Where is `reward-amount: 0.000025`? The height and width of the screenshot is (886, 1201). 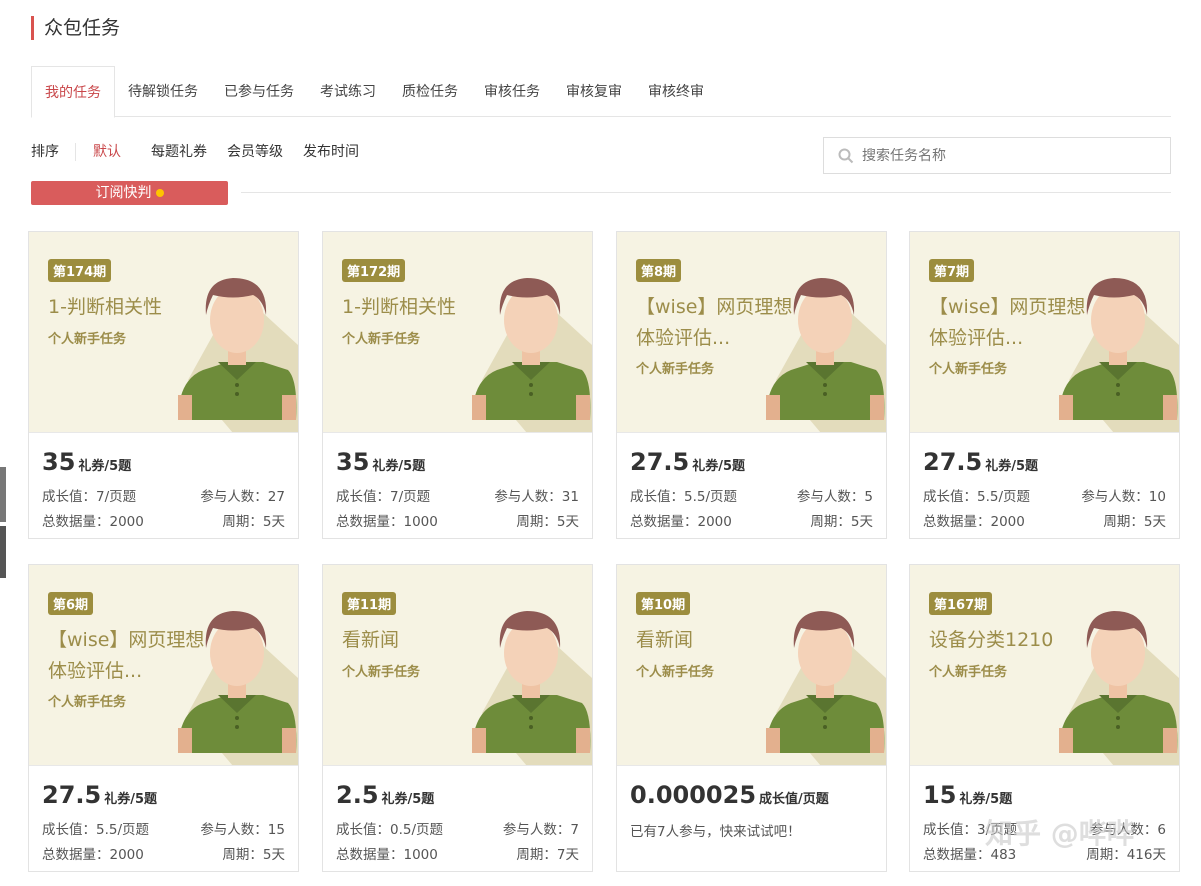 reward-amount: 0.000025 is located at coordinates (693, 795).